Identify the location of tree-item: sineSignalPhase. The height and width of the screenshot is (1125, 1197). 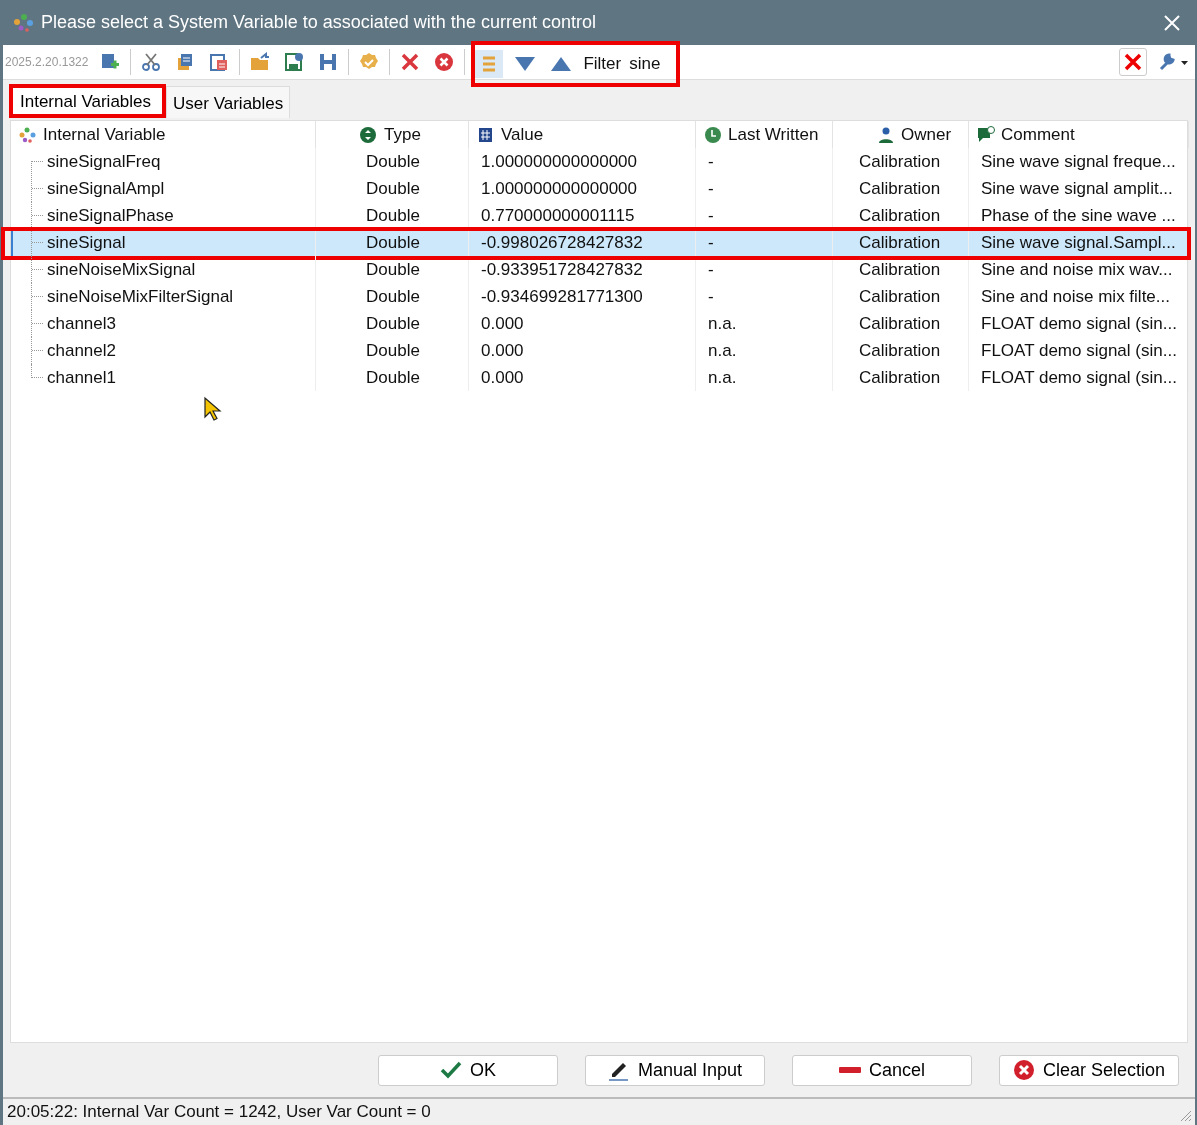
(163, 215).